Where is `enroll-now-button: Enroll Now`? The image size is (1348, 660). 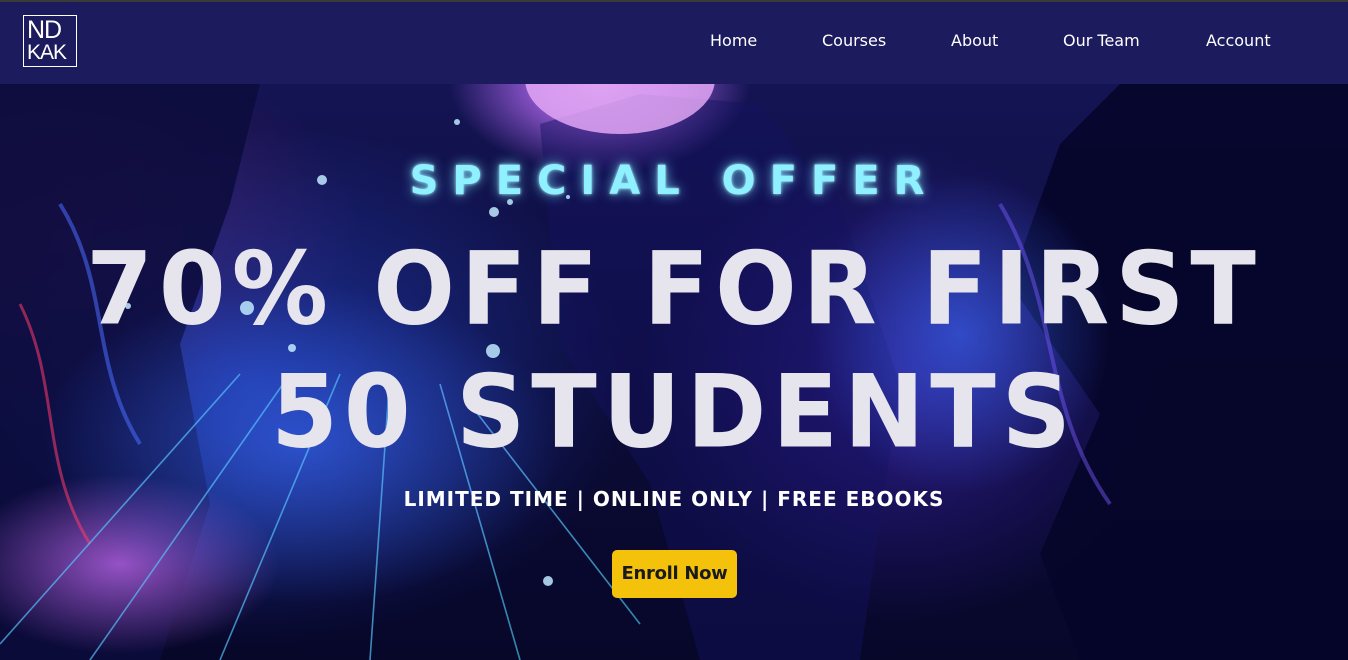 enroll-now-button: Enroll Now is located at coordinates (674, 574).